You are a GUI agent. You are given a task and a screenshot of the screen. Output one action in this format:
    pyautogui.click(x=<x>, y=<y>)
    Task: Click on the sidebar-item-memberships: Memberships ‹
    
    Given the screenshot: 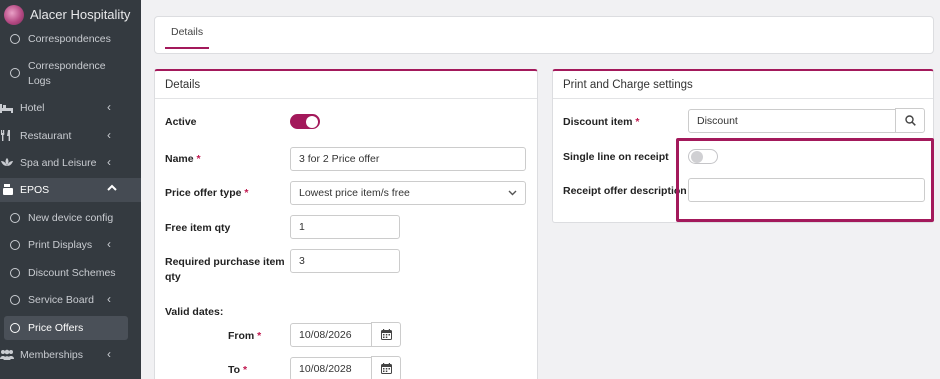 What is the action you would take?
    pyautogui.click(x=70, y=355)
    